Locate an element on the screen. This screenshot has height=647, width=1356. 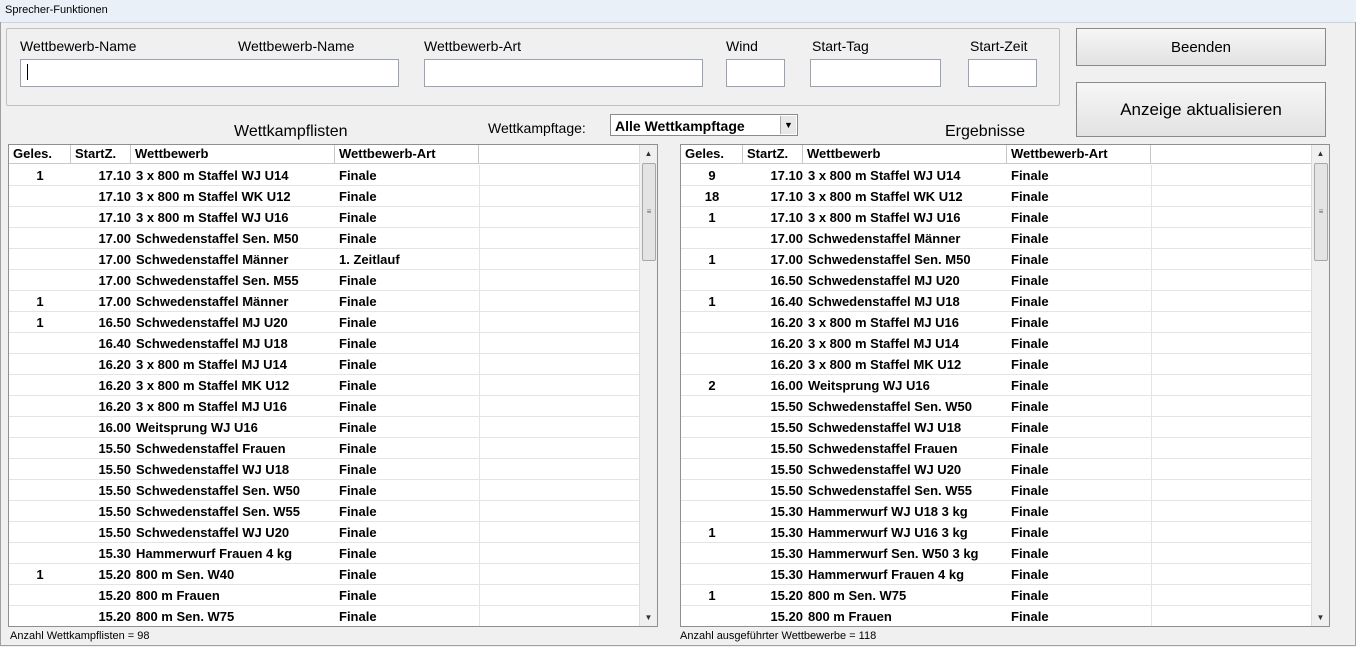
ergebnisse-heading: Ergebnisse is located at coordinates (985, 131).